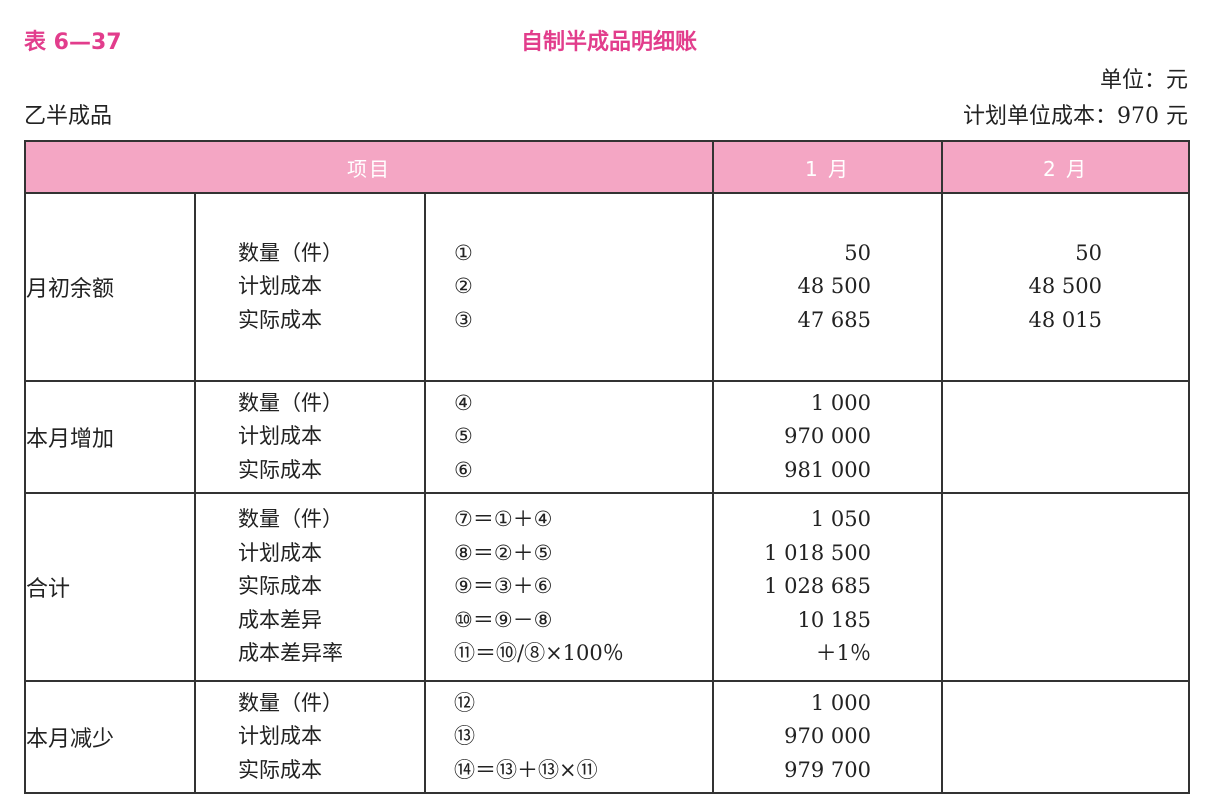 This screenshot has height=794, width=1218. I want to click on line-formula: ⑩＝⑨－⑧, so click(503, 619).